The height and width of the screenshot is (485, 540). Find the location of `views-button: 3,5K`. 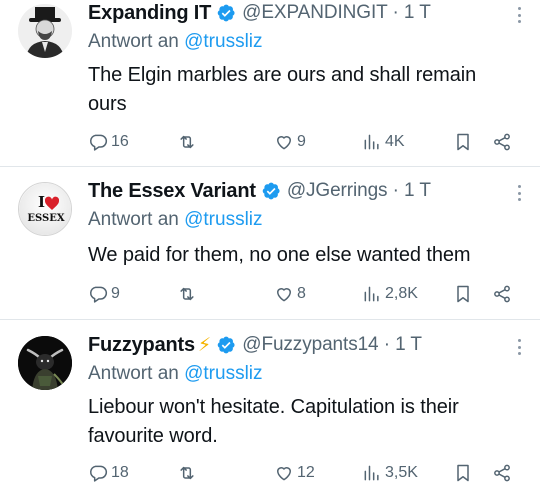

views-button: 3,5K is located at coordinates (390, 472).